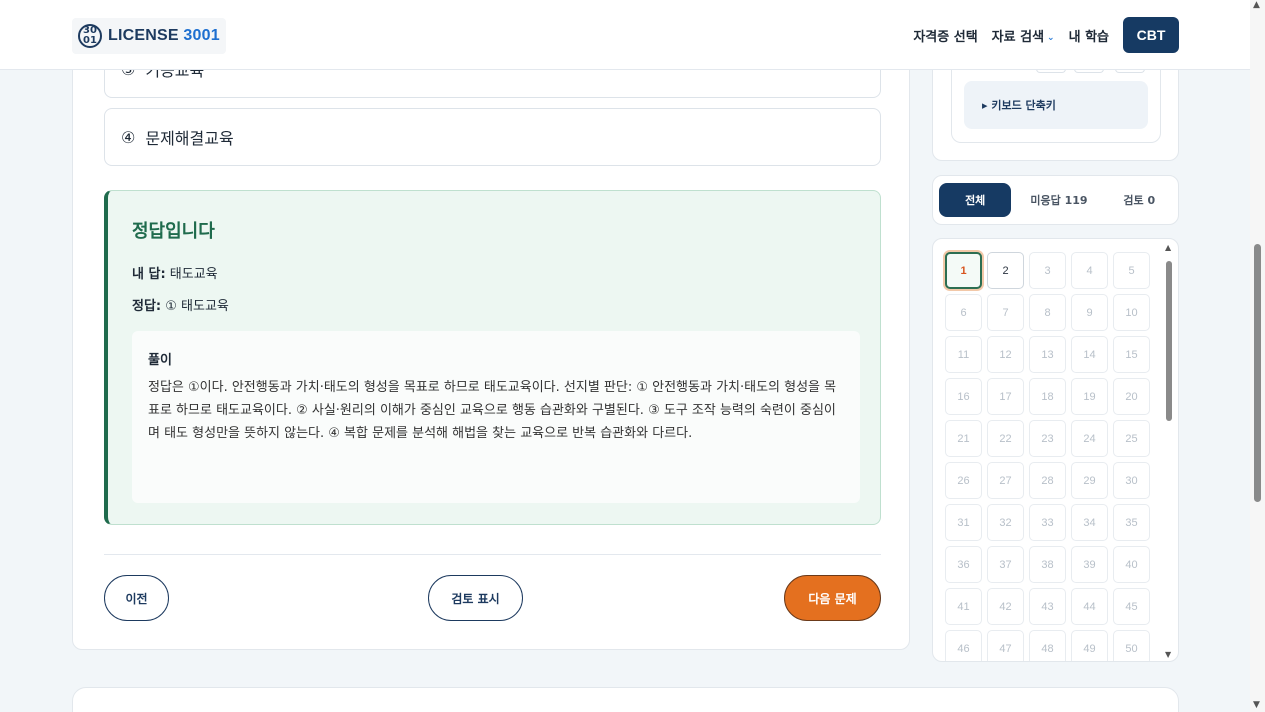 This screenshot has height=712, width=1265. I want to click on main-nav: 자격증 선택 자료 검색 ⌄ 내 학습 CBT, so click(1046, 35).